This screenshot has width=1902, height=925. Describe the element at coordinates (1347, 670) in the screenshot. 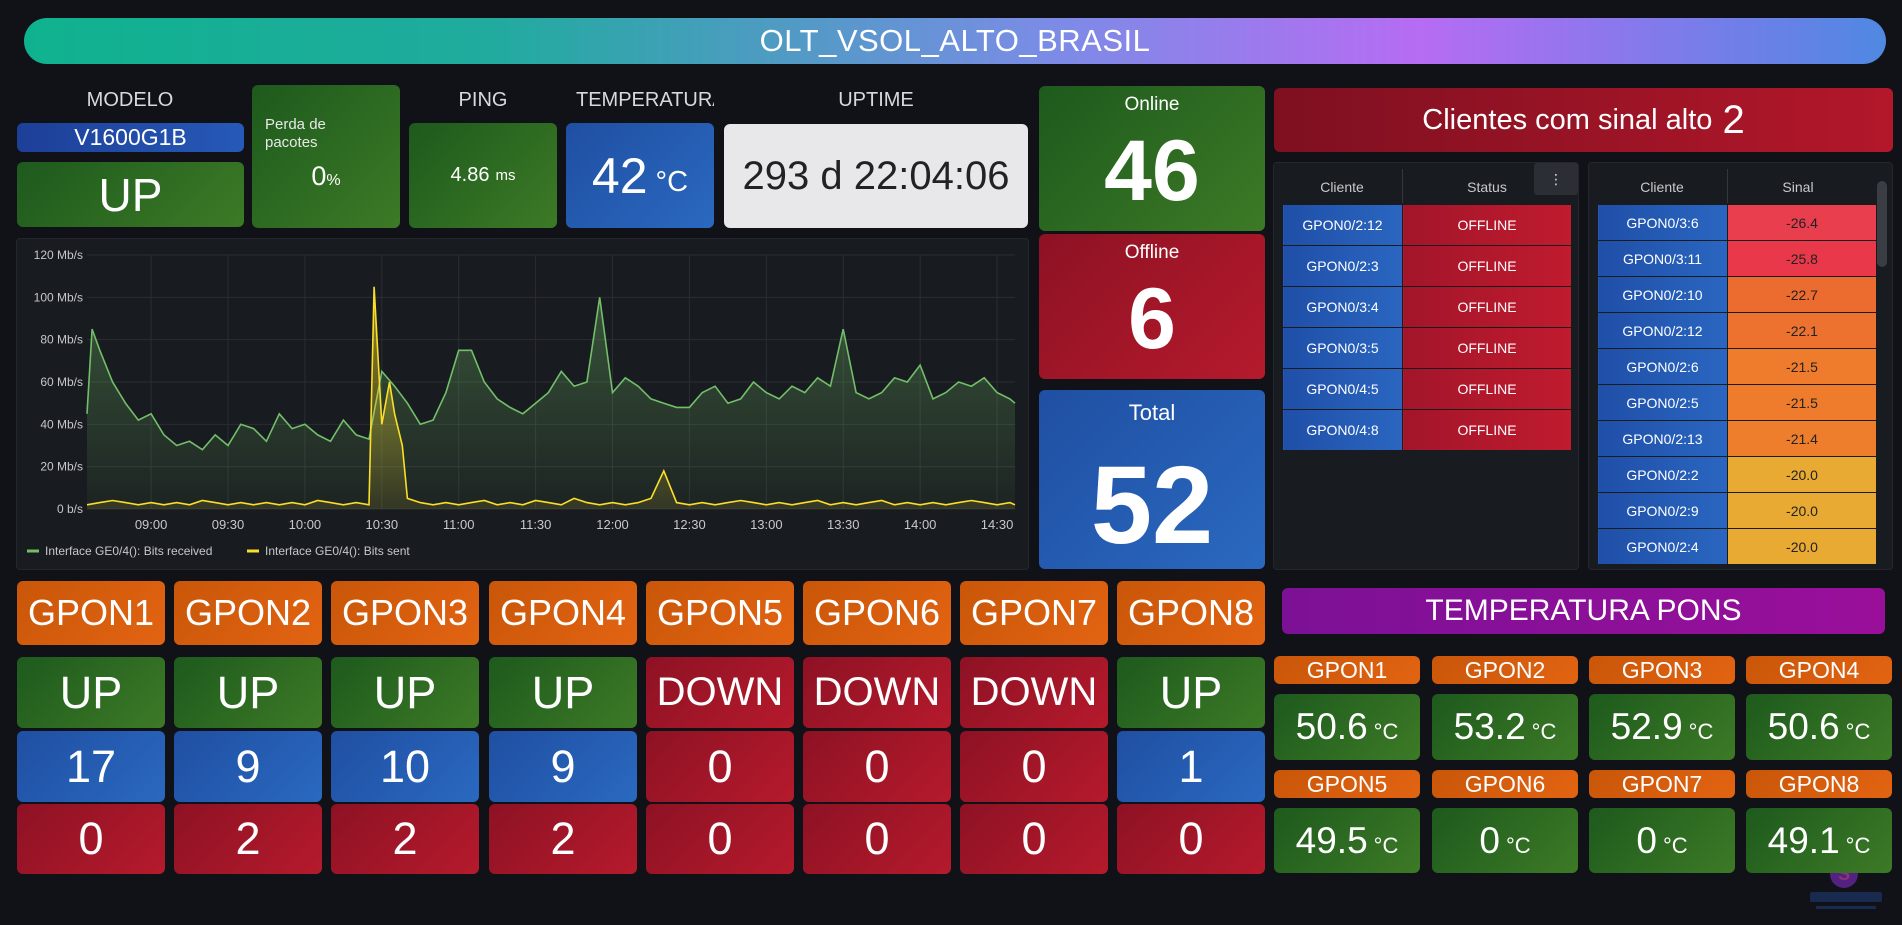

I see `pon-temp-name: GPON1` at that location.